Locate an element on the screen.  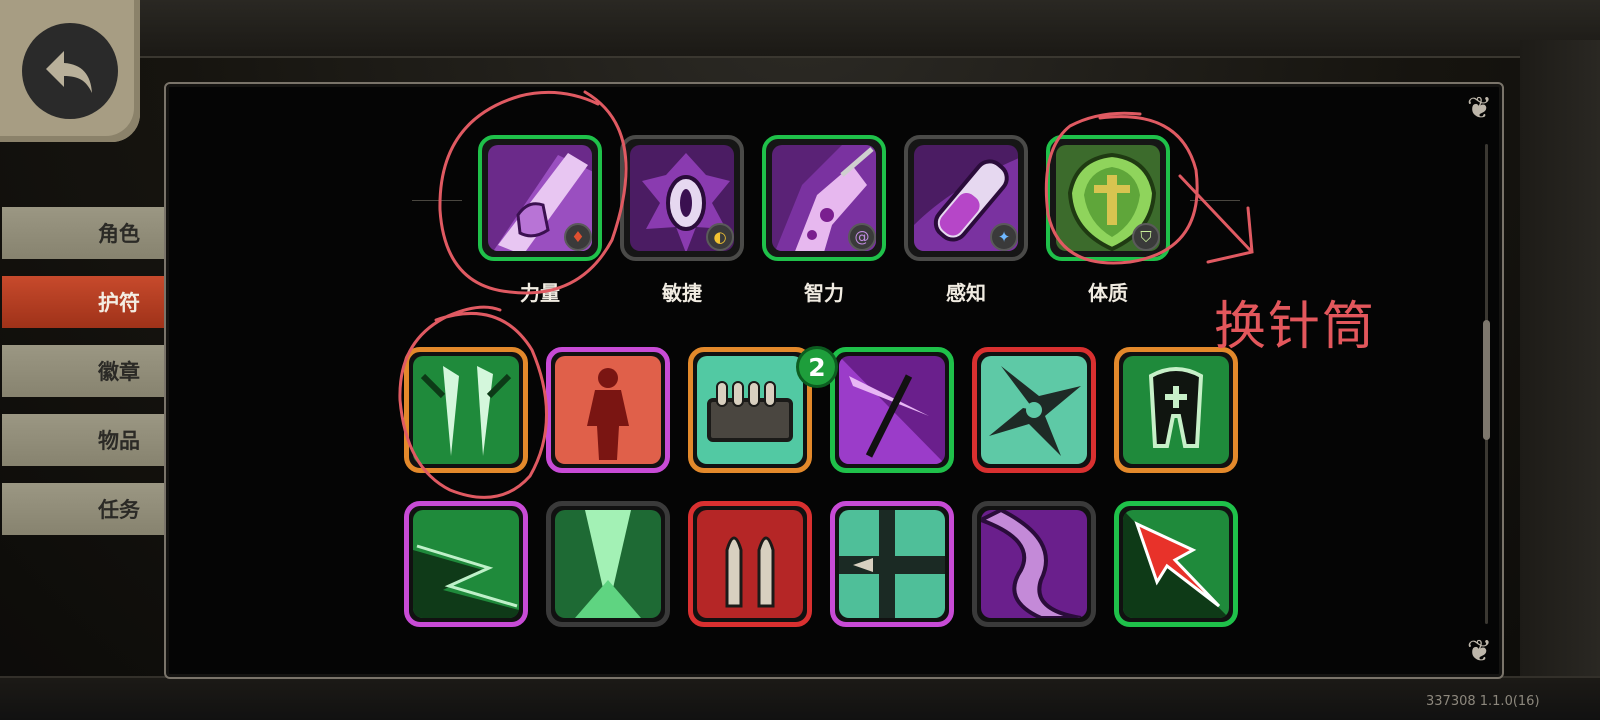
sparkle-badge-icon: ✦ is located at coordinates (1004, 237).